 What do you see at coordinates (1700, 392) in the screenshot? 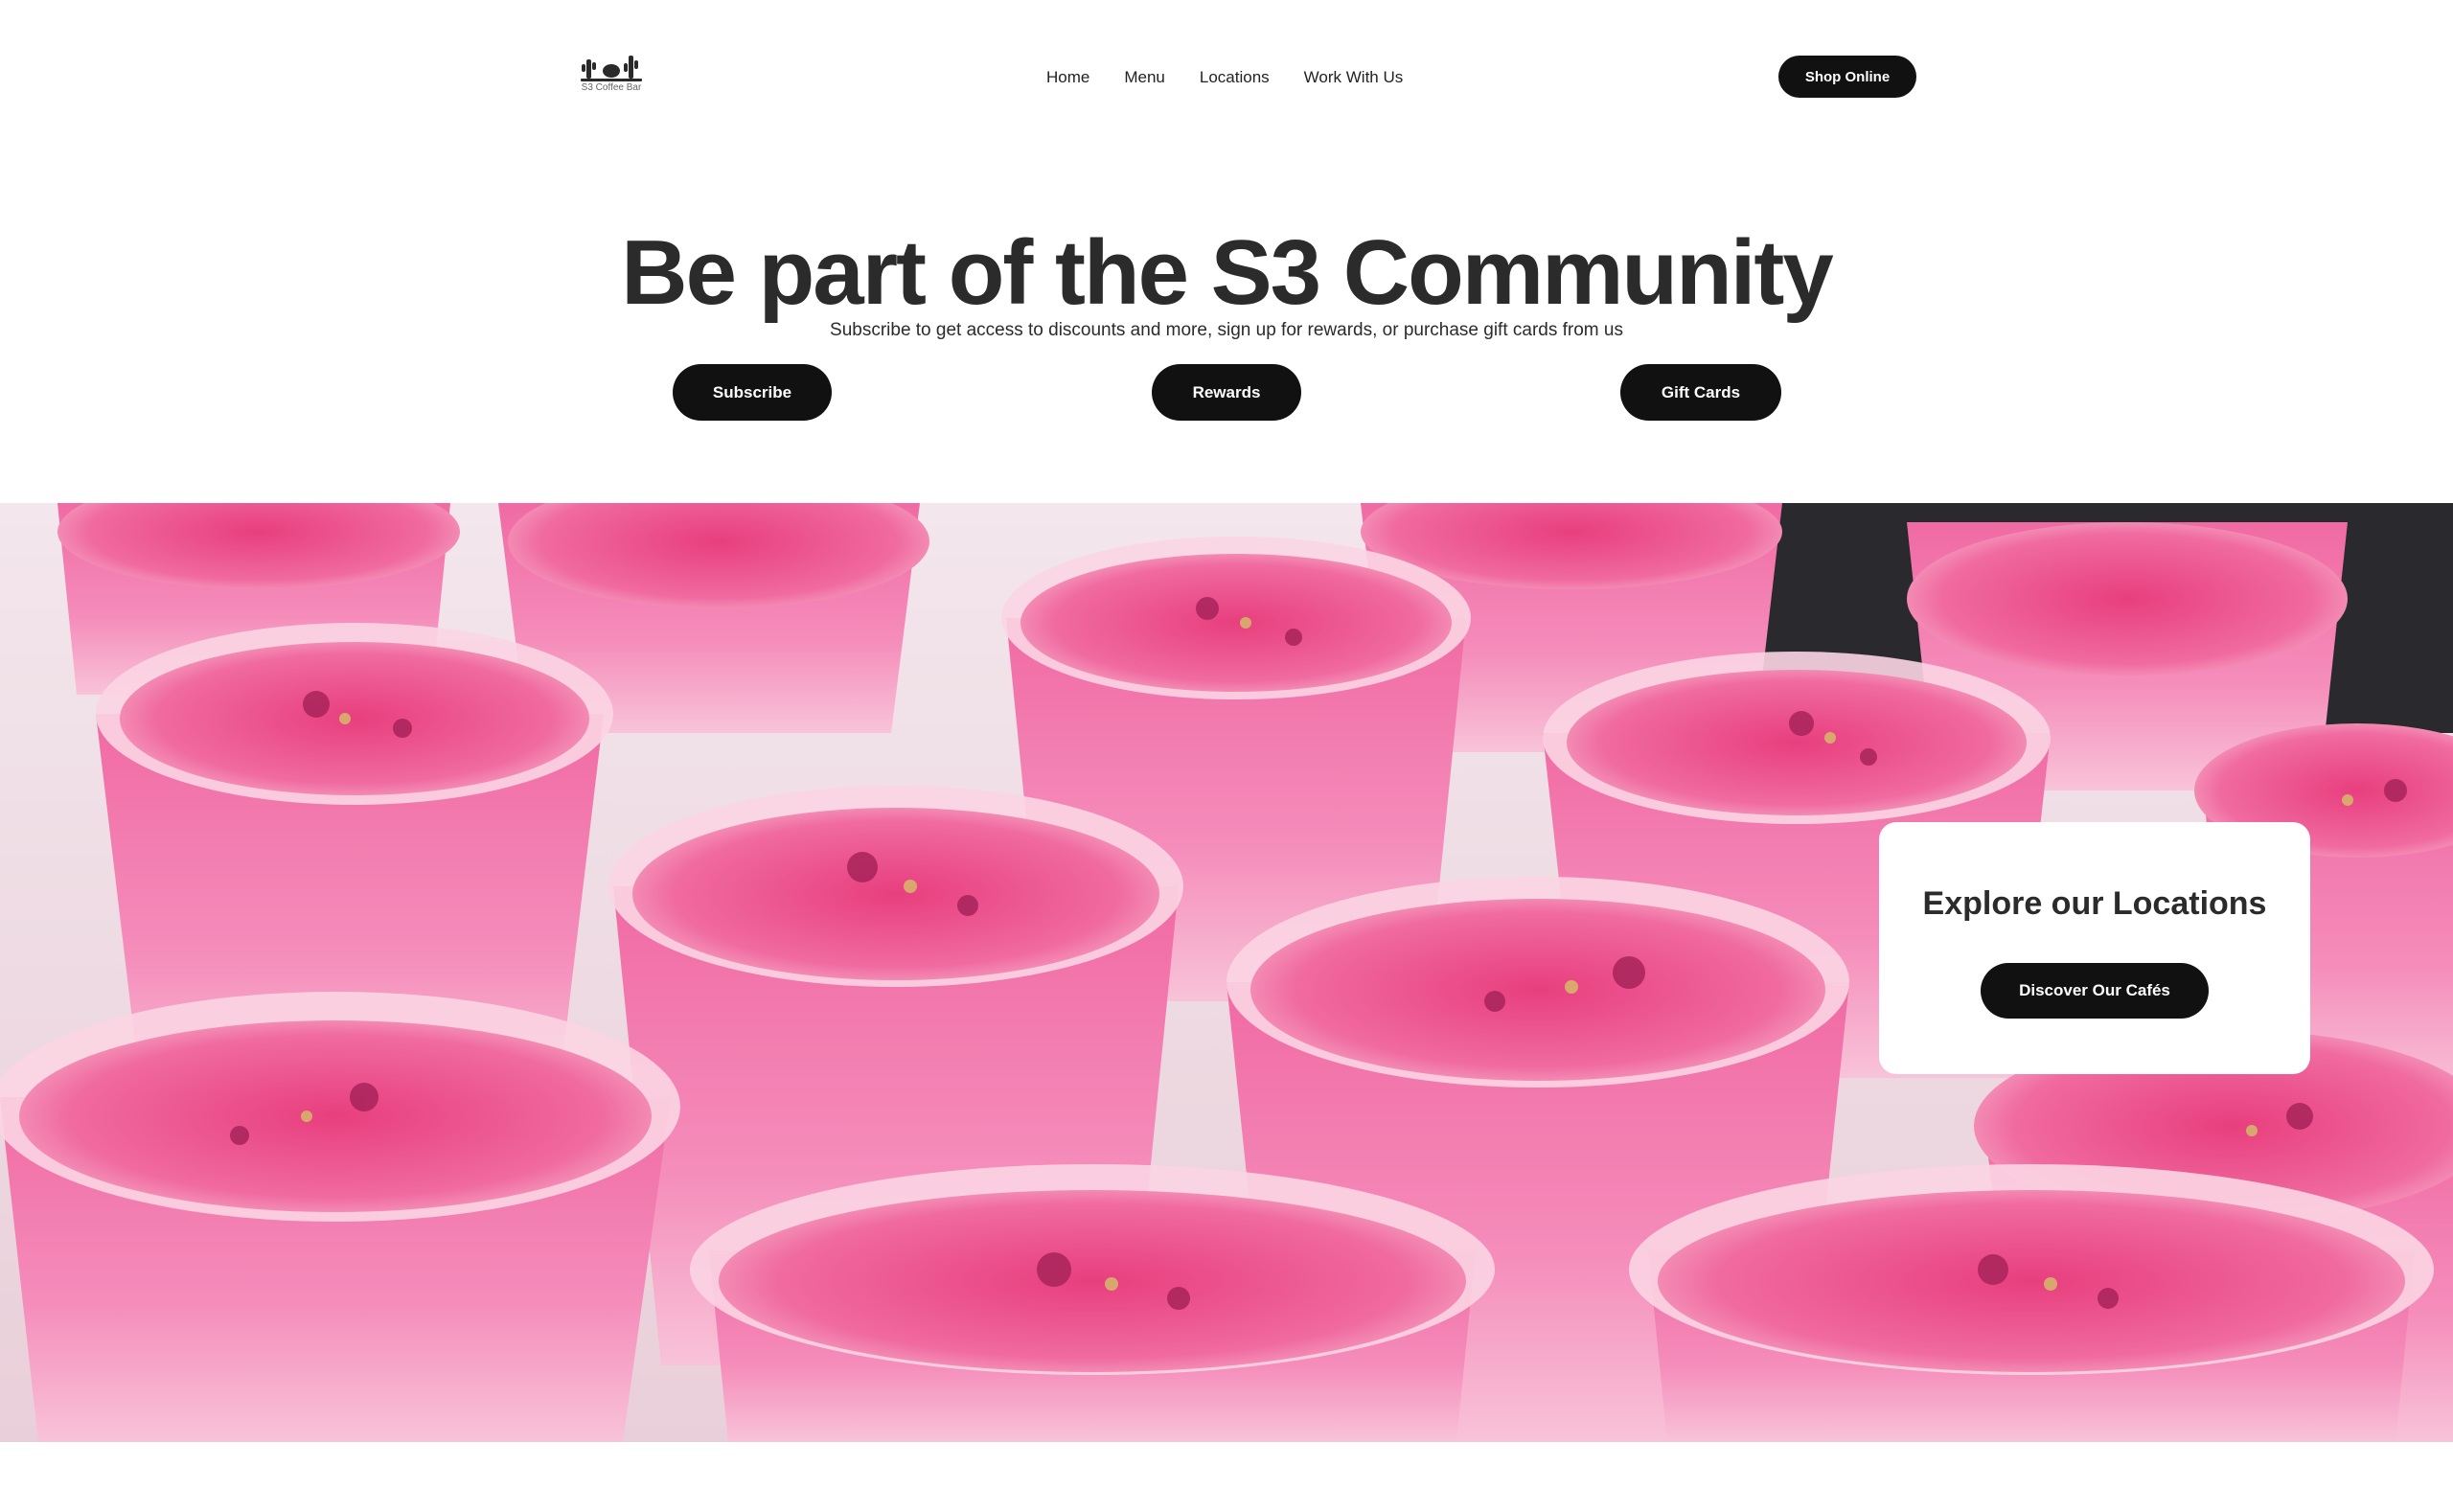
I see `gift-cards-button: Gift Cards` at bounding box center [1700, 392].